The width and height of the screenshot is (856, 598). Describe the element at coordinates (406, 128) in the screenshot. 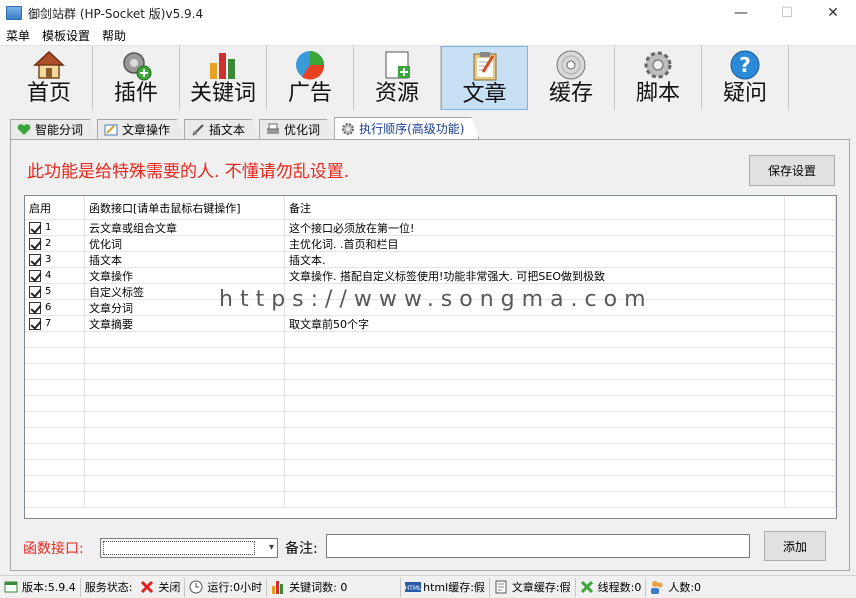

I see `tab-execution-order: 执行顺序(高级功能)` at that location.